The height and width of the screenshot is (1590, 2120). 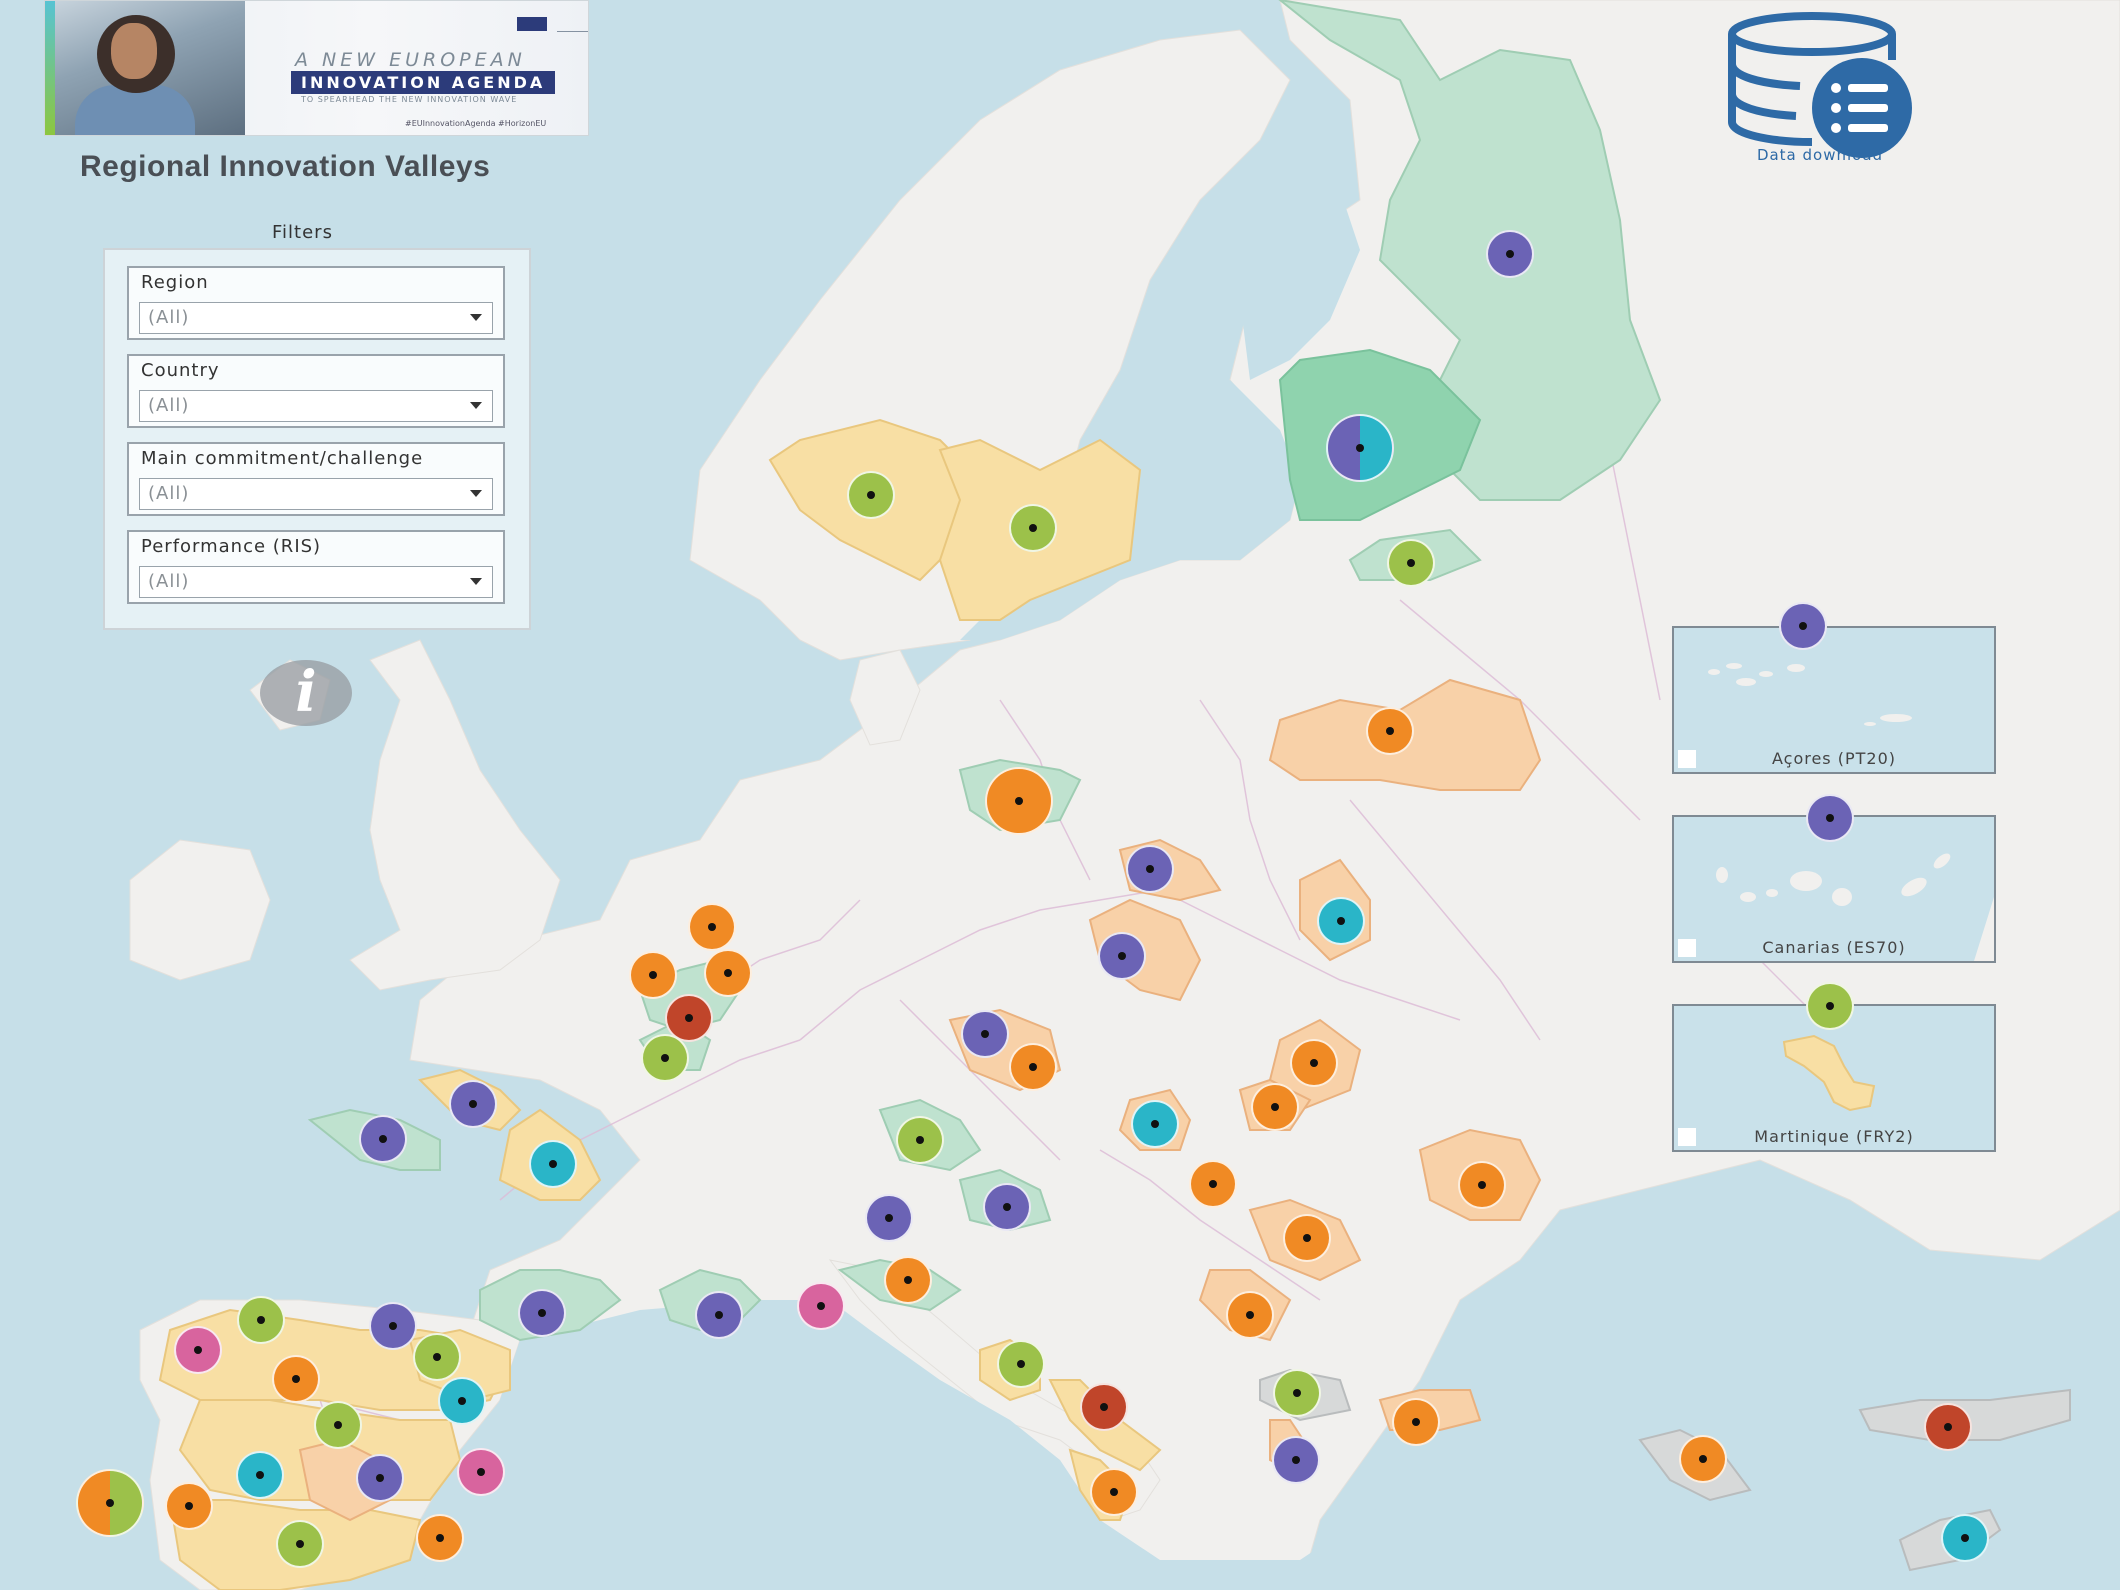 I want to click on filter-country: Country (All), so click(x=316, y=391).